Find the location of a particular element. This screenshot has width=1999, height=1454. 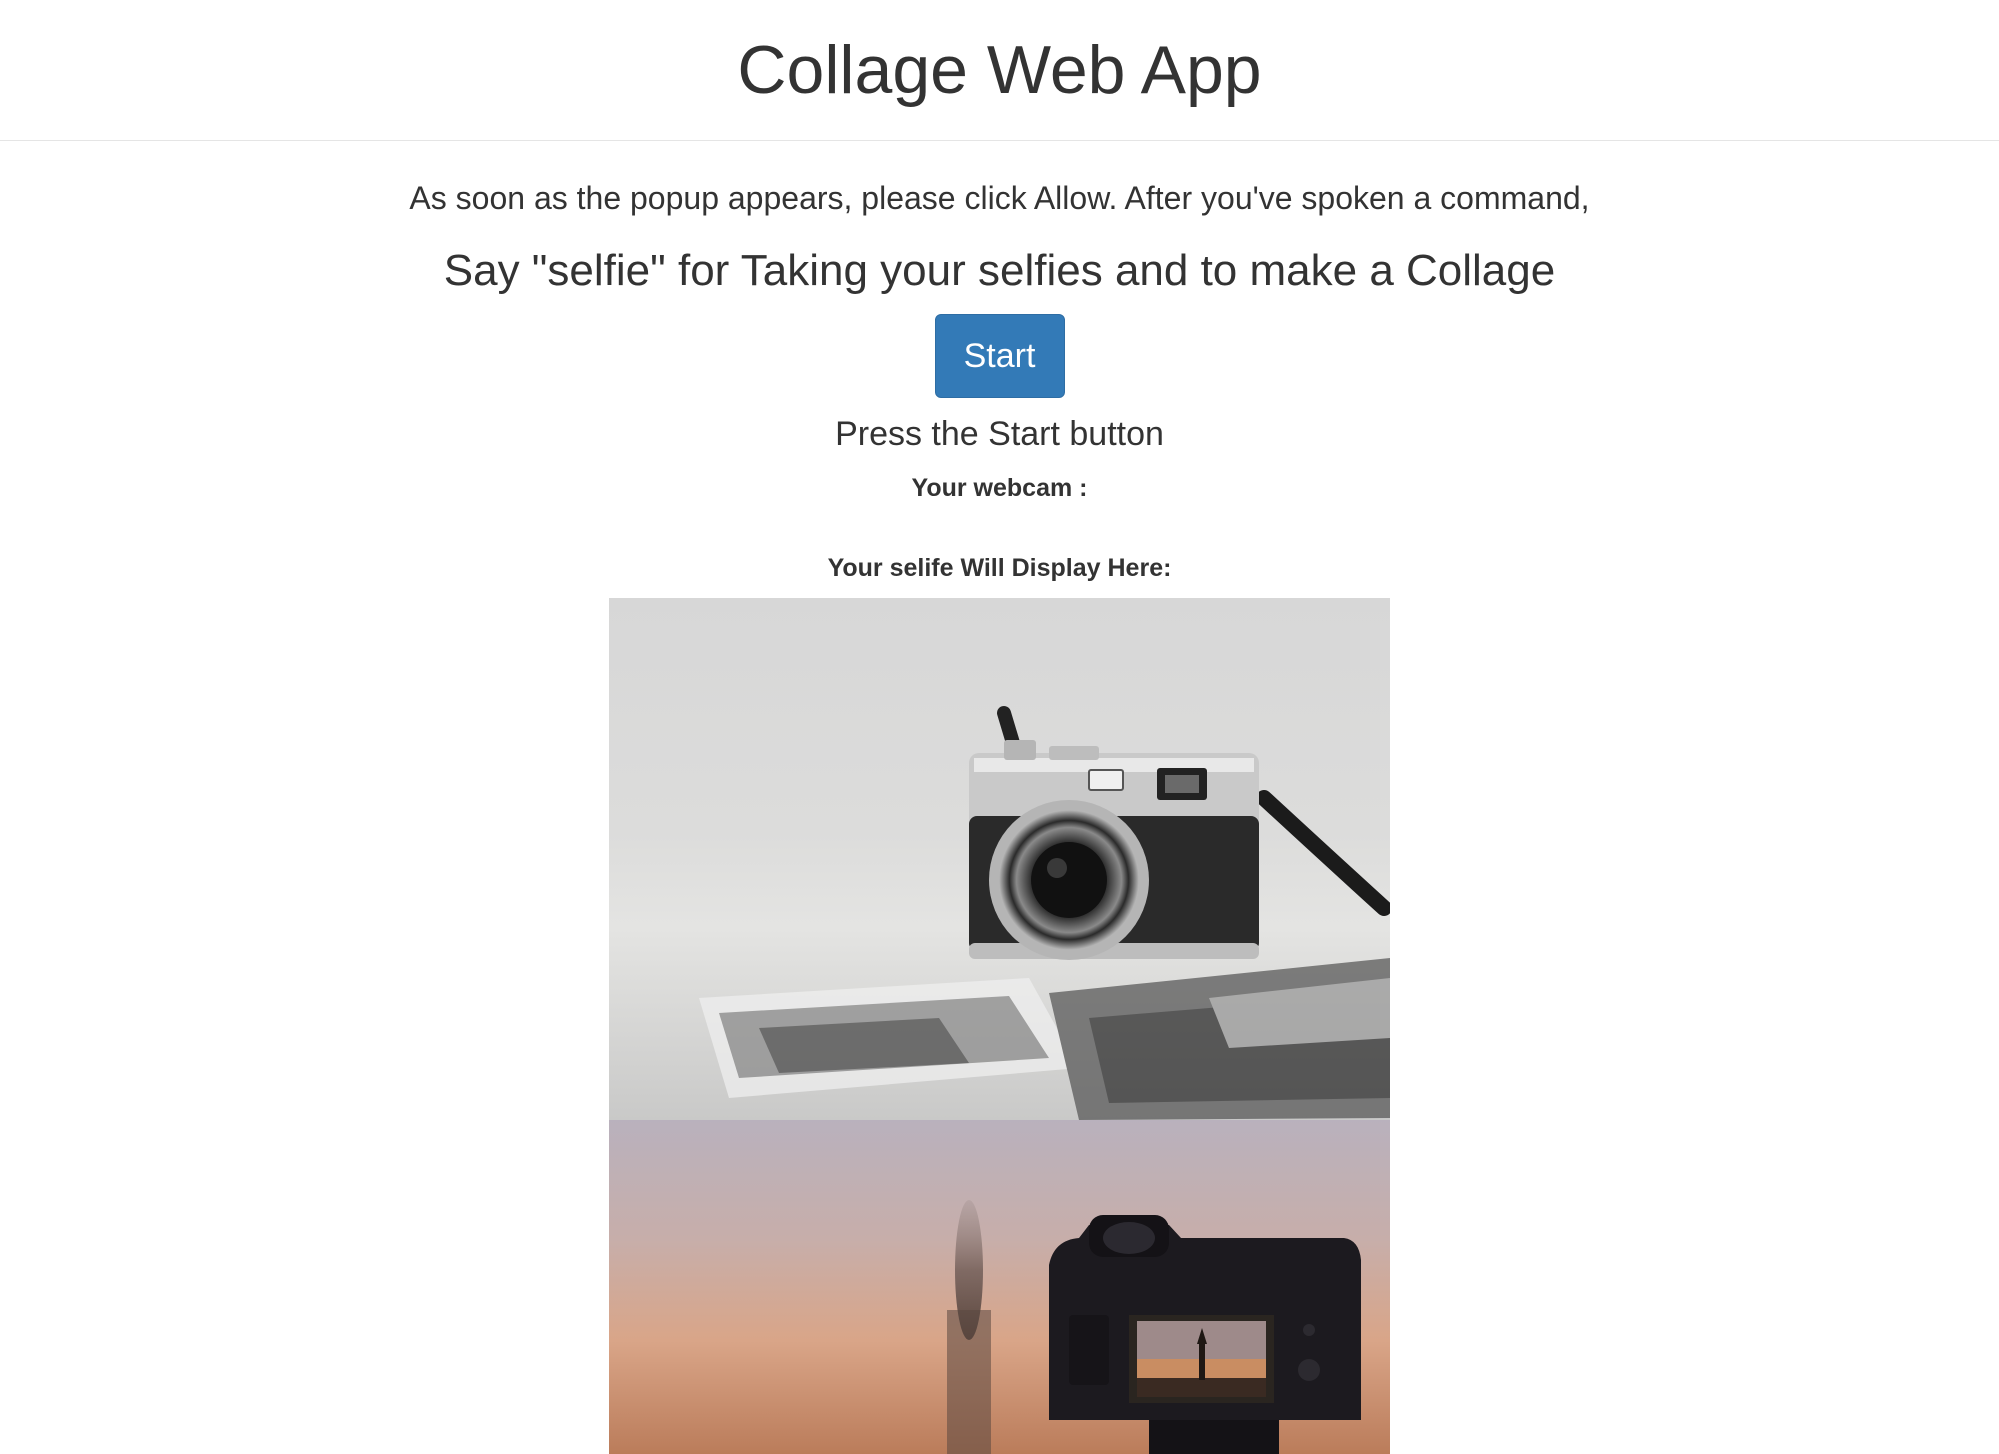

page-header: Collage Web App is located at coordinates (999, 70).